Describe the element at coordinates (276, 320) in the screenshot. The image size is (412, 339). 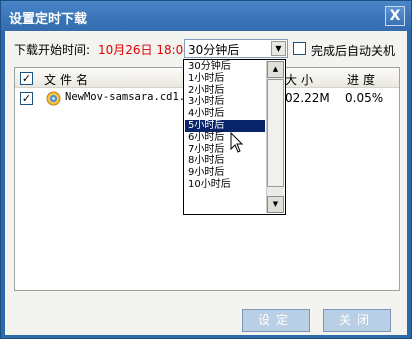
I see `set-button: 设定` at that location.